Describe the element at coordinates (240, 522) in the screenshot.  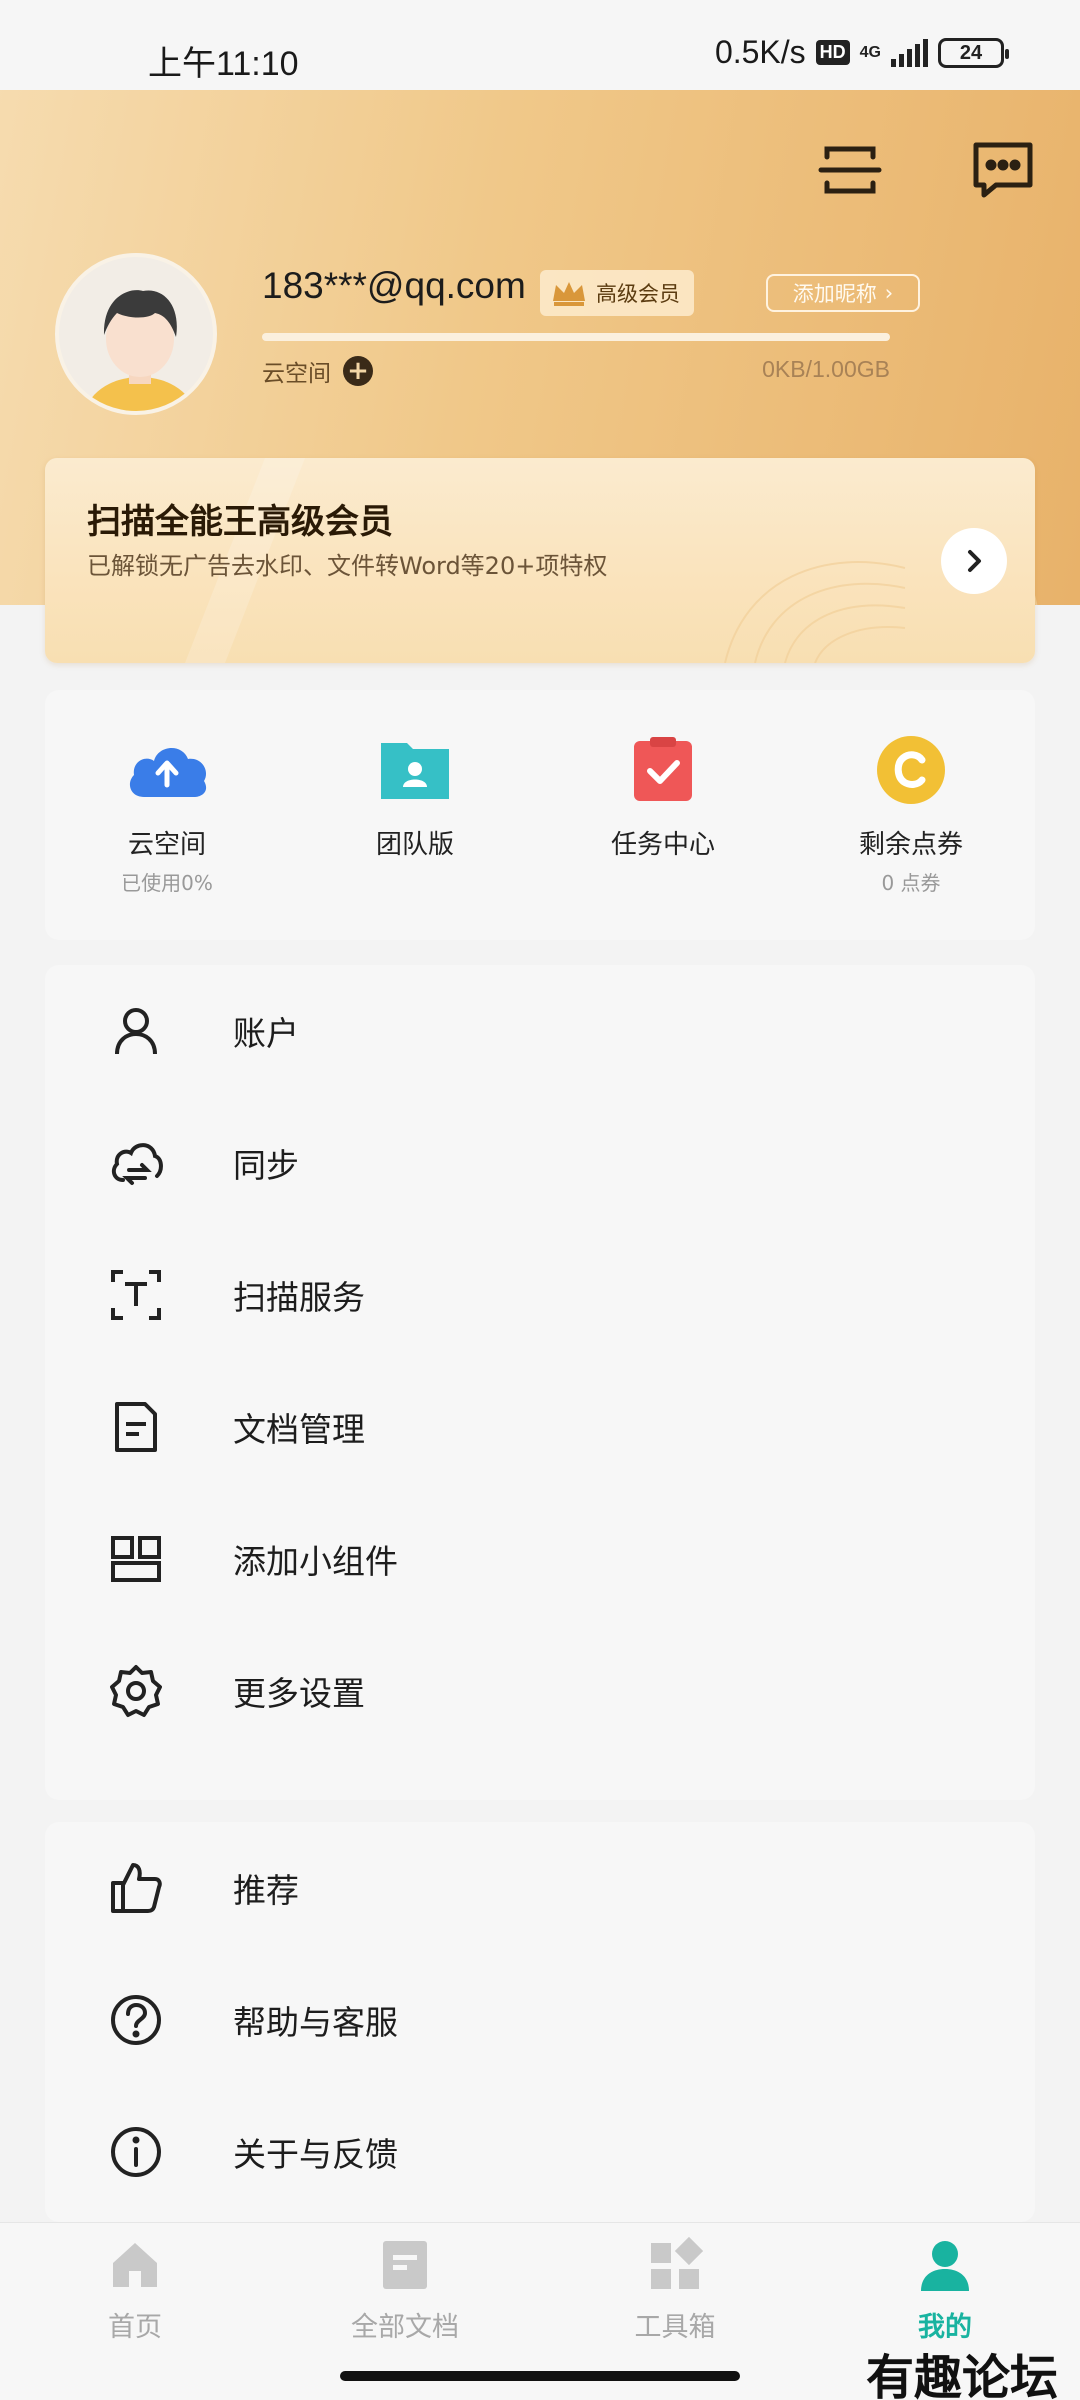
I see `vip-card-title: 扫描全能王高级会员` at that location.